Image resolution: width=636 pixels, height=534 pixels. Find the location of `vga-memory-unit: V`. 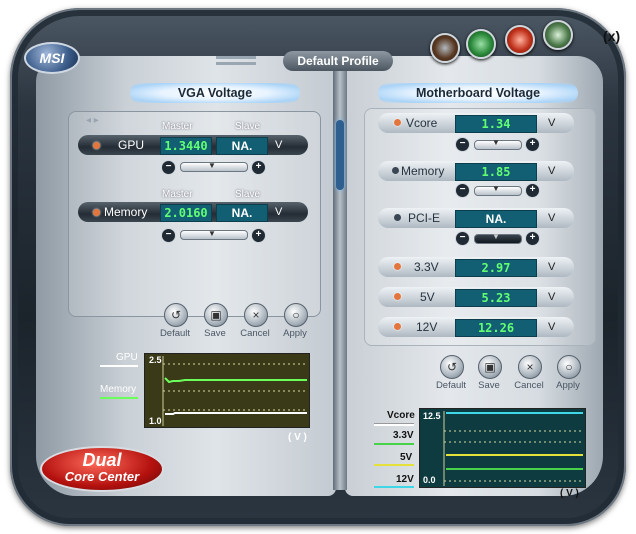

vga-memory-unit: V is located at coordinates (279, 212).